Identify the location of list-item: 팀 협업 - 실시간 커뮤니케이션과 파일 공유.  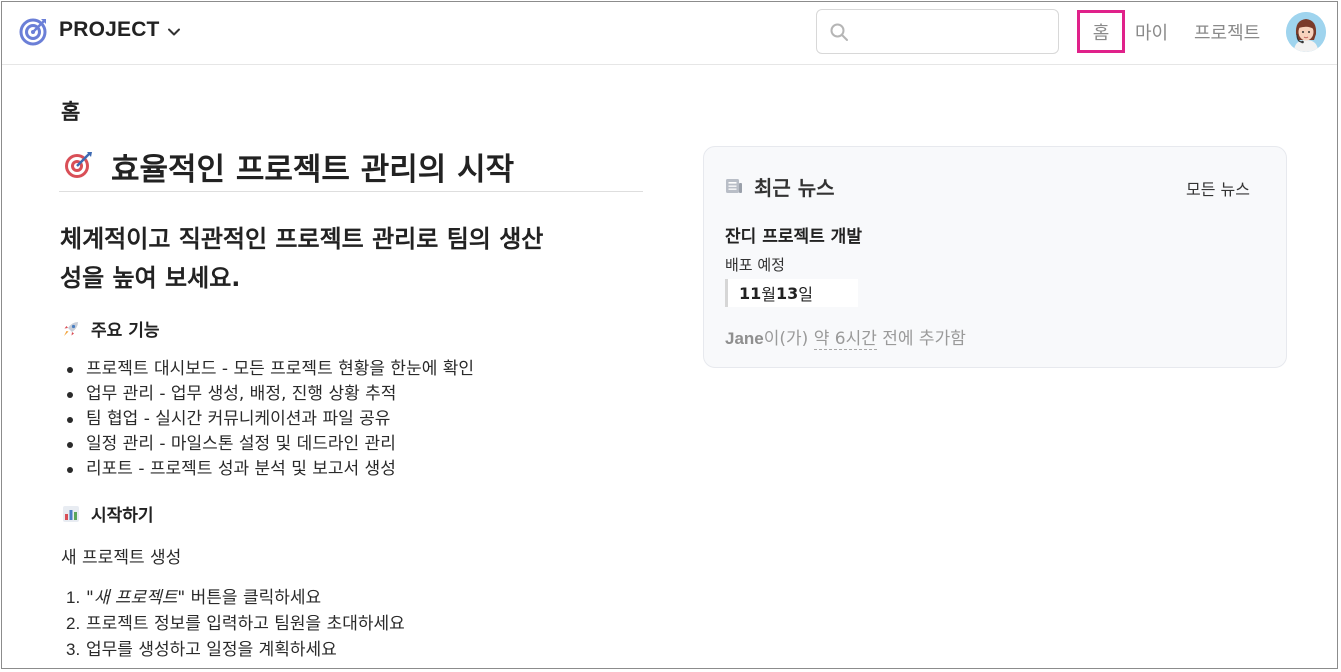
(270, 419).